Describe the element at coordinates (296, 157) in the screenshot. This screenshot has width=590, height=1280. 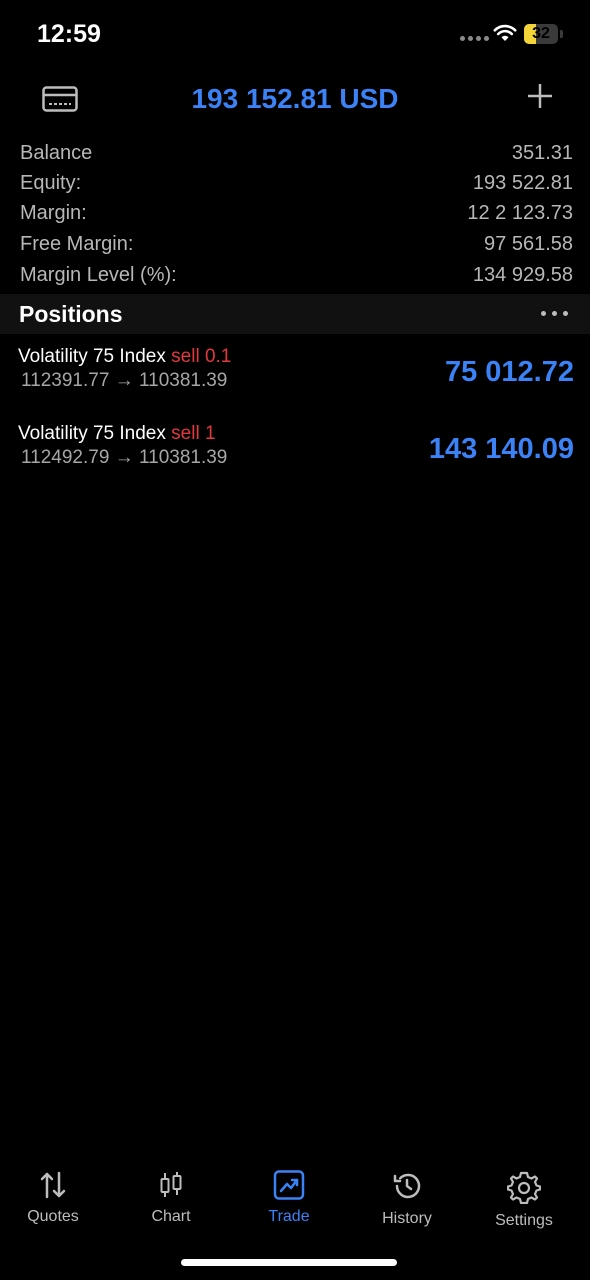
I see `balance-row: Balance 351.31` at that location.